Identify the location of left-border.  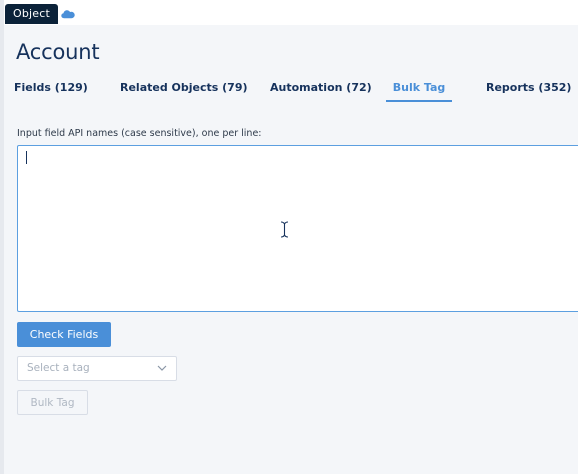
(2, 237).